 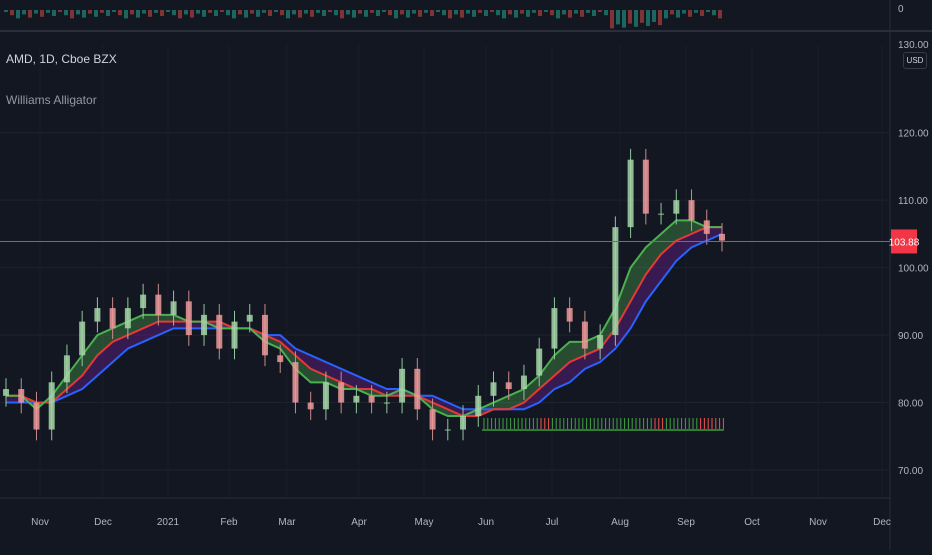 I want to click on x-tick-label: Apr, so click(x=359, y=522).